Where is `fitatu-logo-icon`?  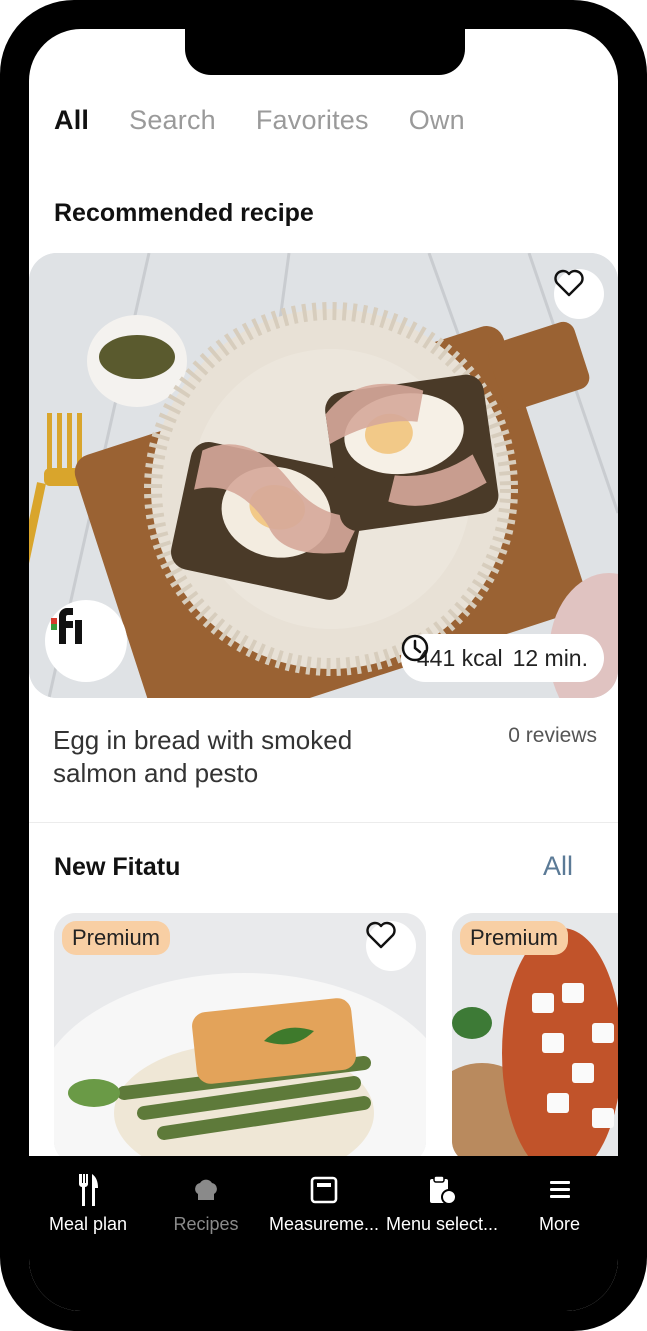
fitatu-logo-icon is located at coordinates (66, 626).